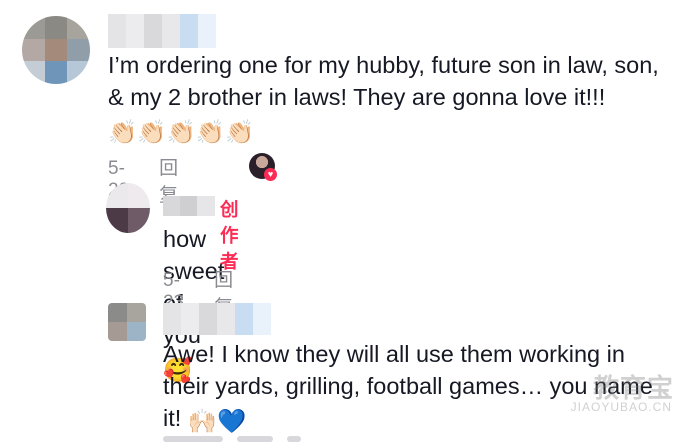 The height and width of the screenshot is (444, 692). Describe the element at coordinates (181, 132) in the screenshot. I see `clapping-hands-emoji: 👏🏻👏🏻👏🏻👏🏻👏🏻` at that location.